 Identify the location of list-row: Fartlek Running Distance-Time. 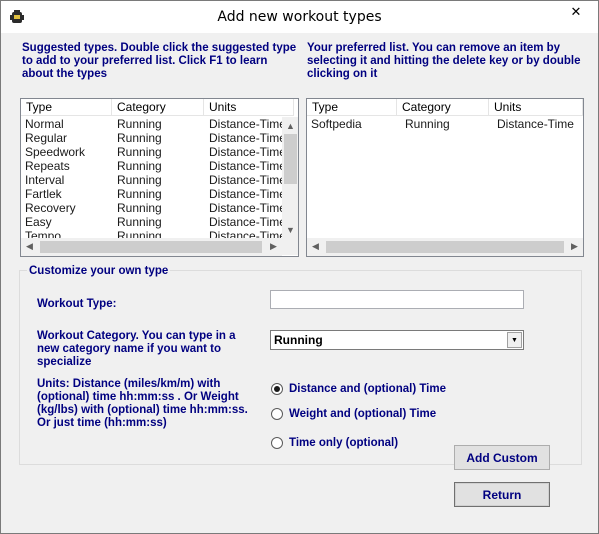
(153, 194).